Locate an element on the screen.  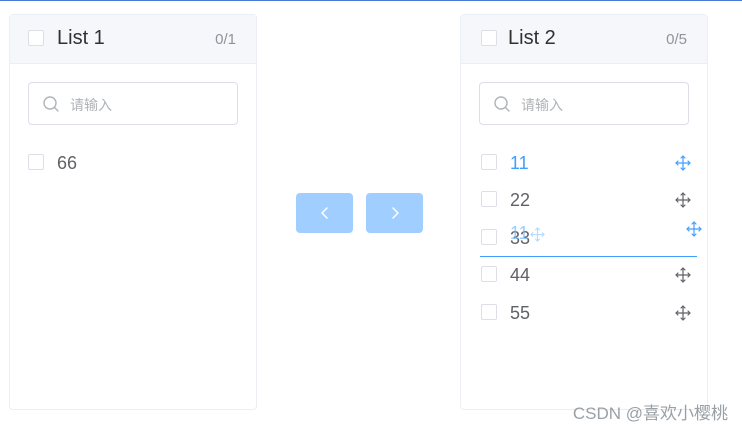
item-label: 11 is located at coordinates (519, 163).